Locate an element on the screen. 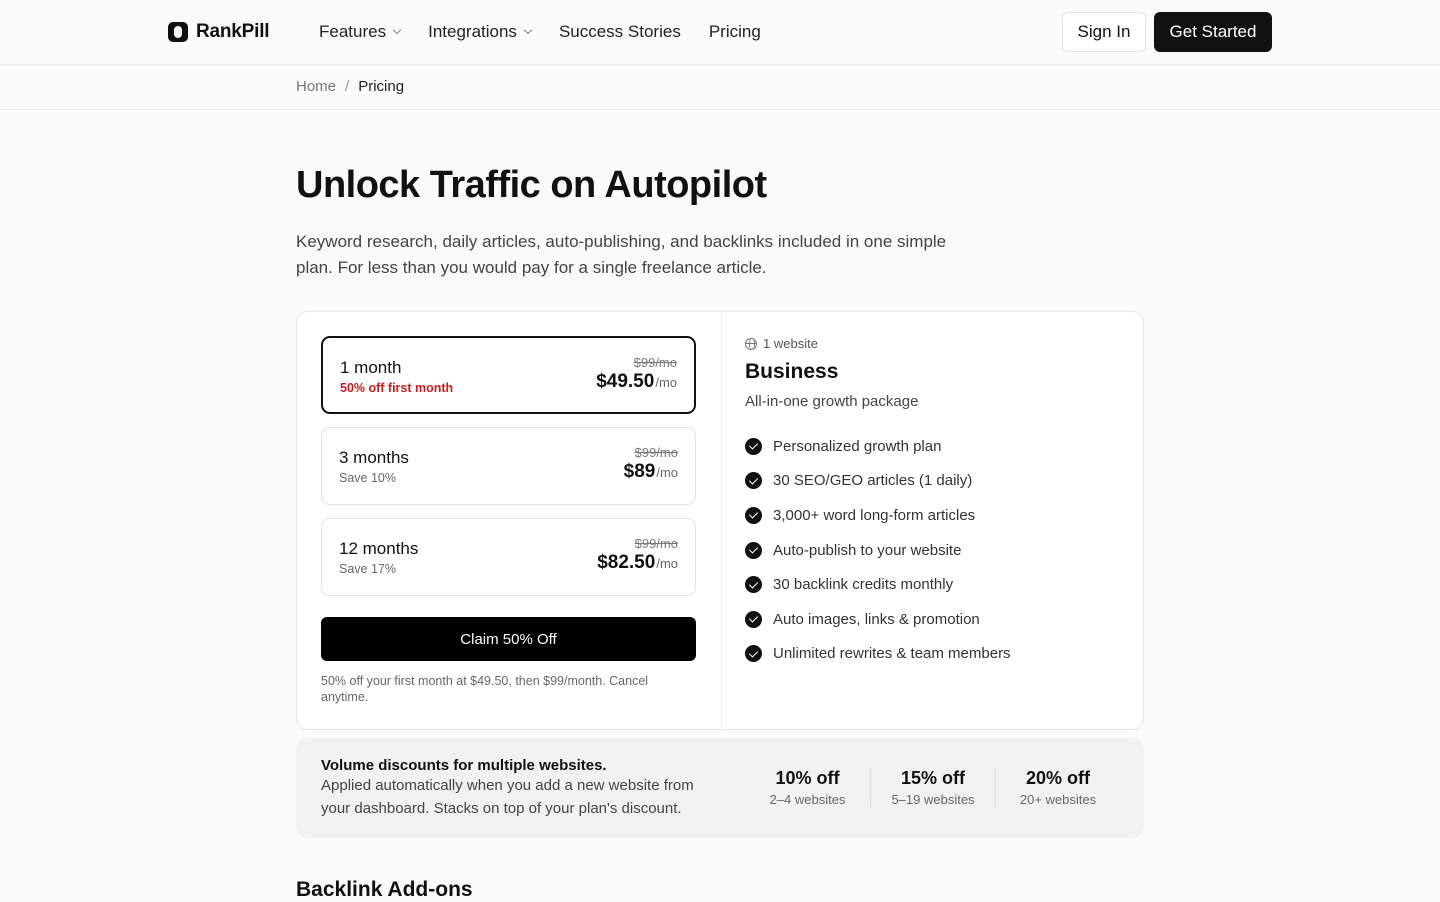 This screenshot has height=902, width=1440. feature-item: Auto images, links & promotion is located at coordinates (878, 619).